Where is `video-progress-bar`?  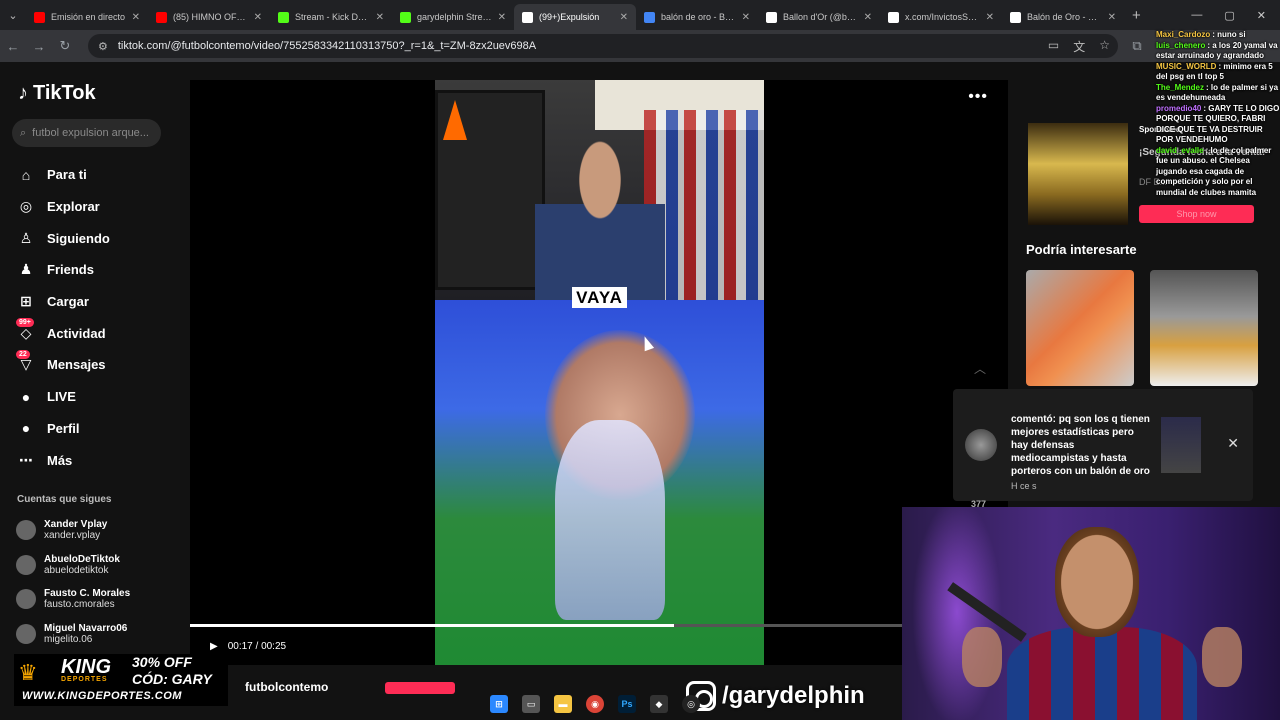 video-progress-bar is located at coordinates (546, 625).